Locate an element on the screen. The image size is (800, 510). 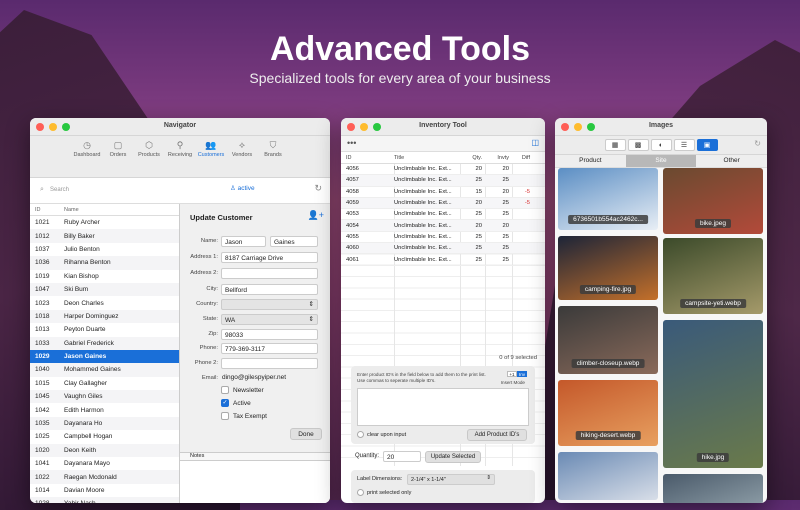
state-select: WA ⇕ is located at coordinates (269, 319).